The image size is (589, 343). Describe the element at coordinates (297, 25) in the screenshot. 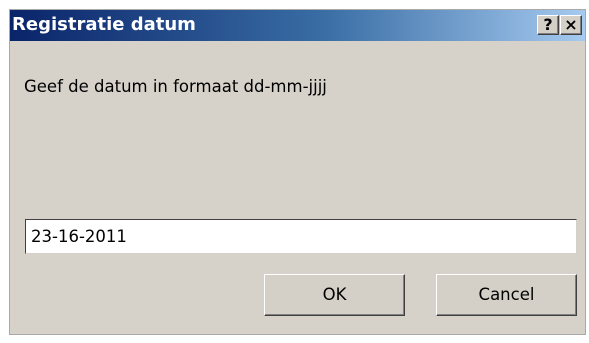

I see `title-bar: Registratie datum ? ×` at that location.